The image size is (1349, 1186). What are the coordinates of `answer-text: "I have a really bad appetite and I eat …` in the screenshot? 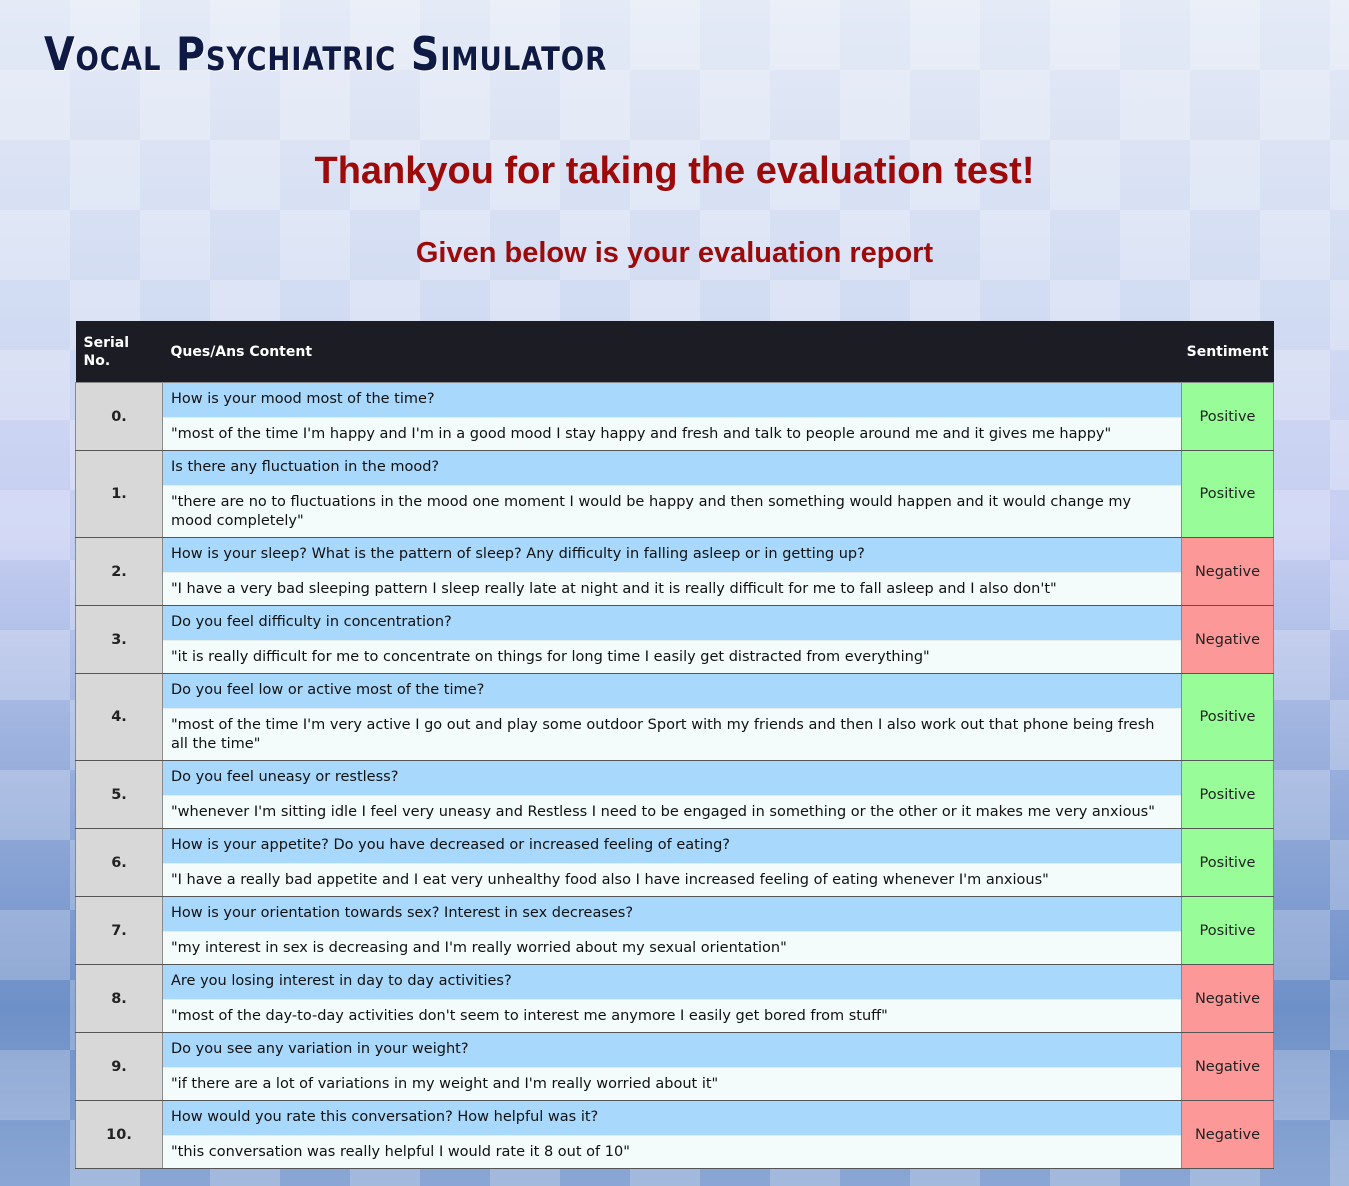 It's located at (672, 879).